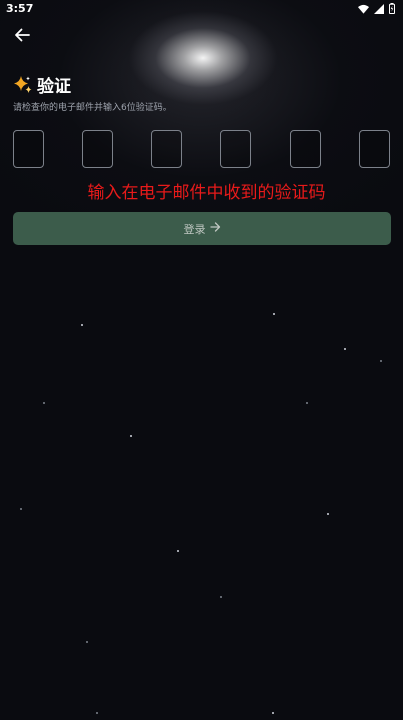 Image resolution: width=403 pixels, height=720 pixels. What do you see at coordinates (20, 8) in the screenshot?
I see `status-time: 3:57` at bounding box center [20, 8].